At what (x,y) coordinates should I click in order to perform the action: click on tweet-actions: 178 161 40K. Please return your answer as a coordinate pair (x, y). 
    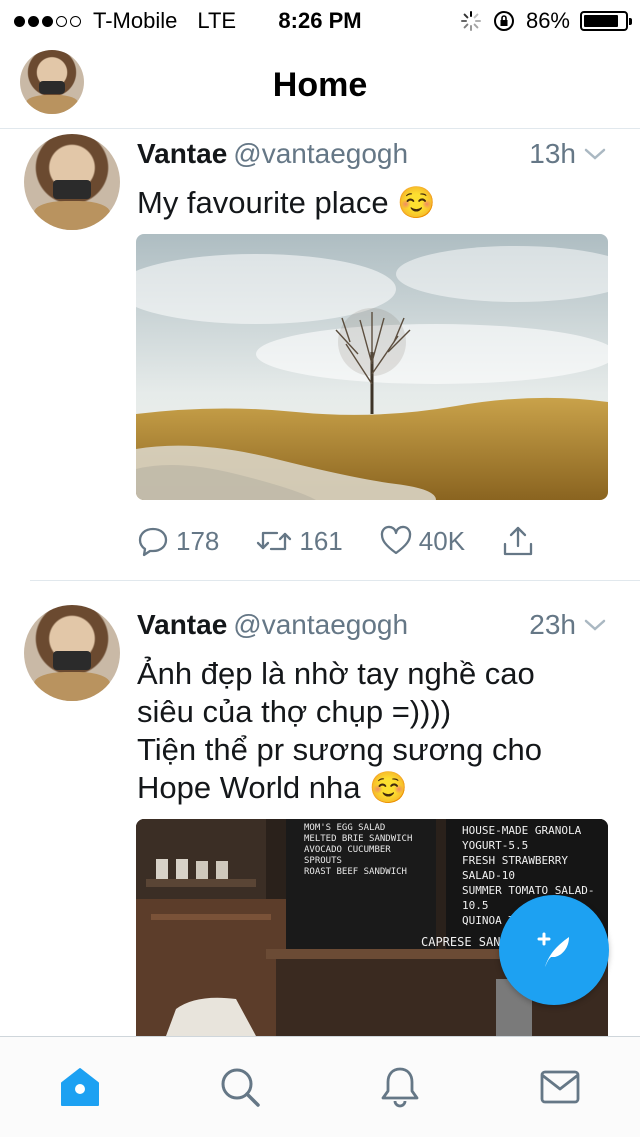
    Looking at the image, I should click on (353, 541).